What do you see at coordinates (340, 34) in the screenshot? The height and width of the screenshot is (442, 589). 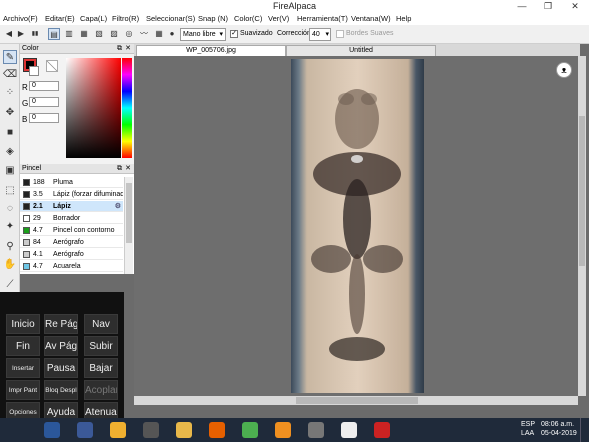 I see `soft-edges-checkbox` at bounding box center [340, 34].